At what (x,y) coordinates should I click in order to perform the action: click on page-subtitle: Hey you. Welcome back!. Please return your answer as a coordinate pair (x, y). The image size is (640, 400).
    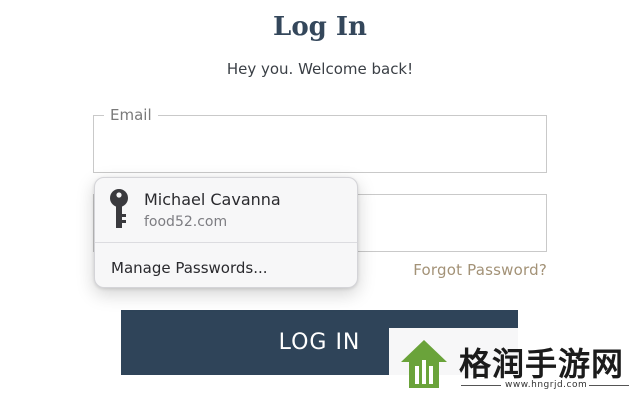
    Looking at the image, I should click on (320, 69).